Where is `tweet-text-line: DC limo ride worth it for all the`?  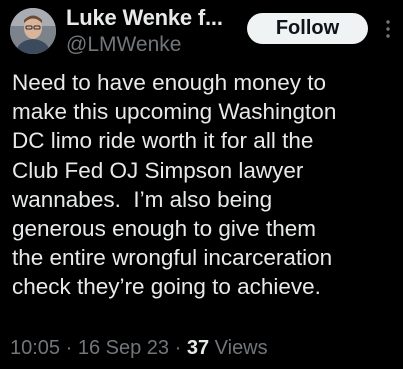
tweet-text-line: DC limo ride worth it for all the is located at coordinates (163, 141).